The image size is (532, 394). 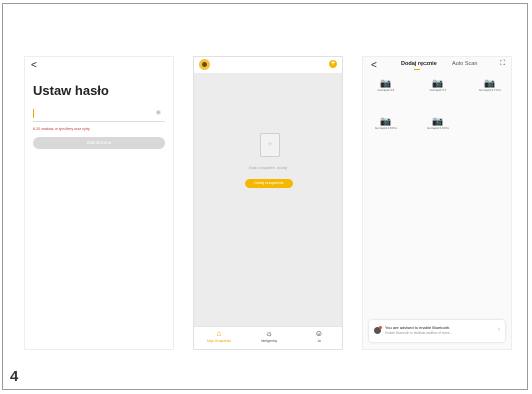 I want to click on bluetooth-icon, so click(x=378, y=330).